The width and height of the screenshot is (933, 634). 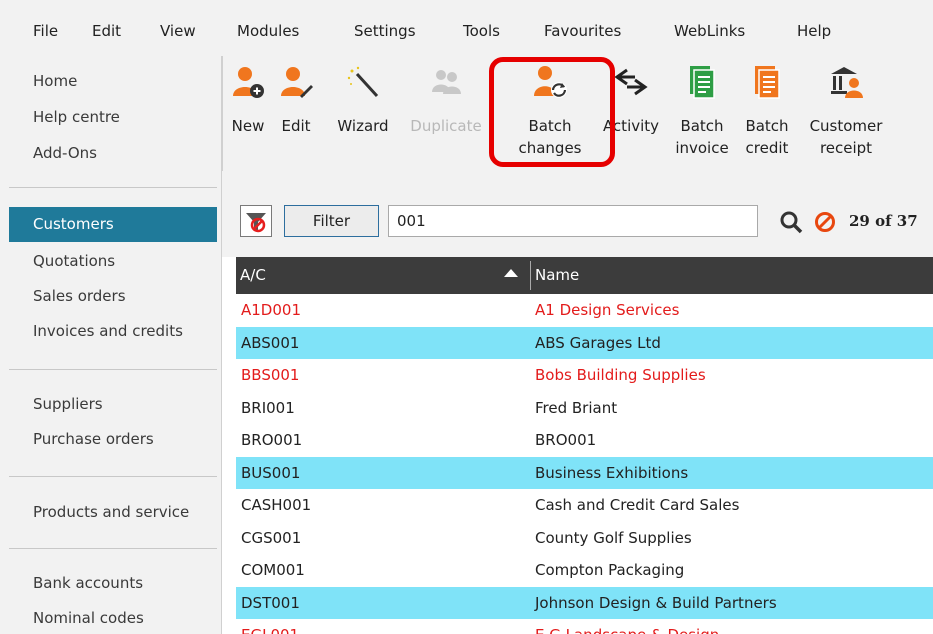 What do you see at coordinates (610, 570) in the screenshot?
I see `cell-name: Compton Packaging` at bounding box center [610, 570].